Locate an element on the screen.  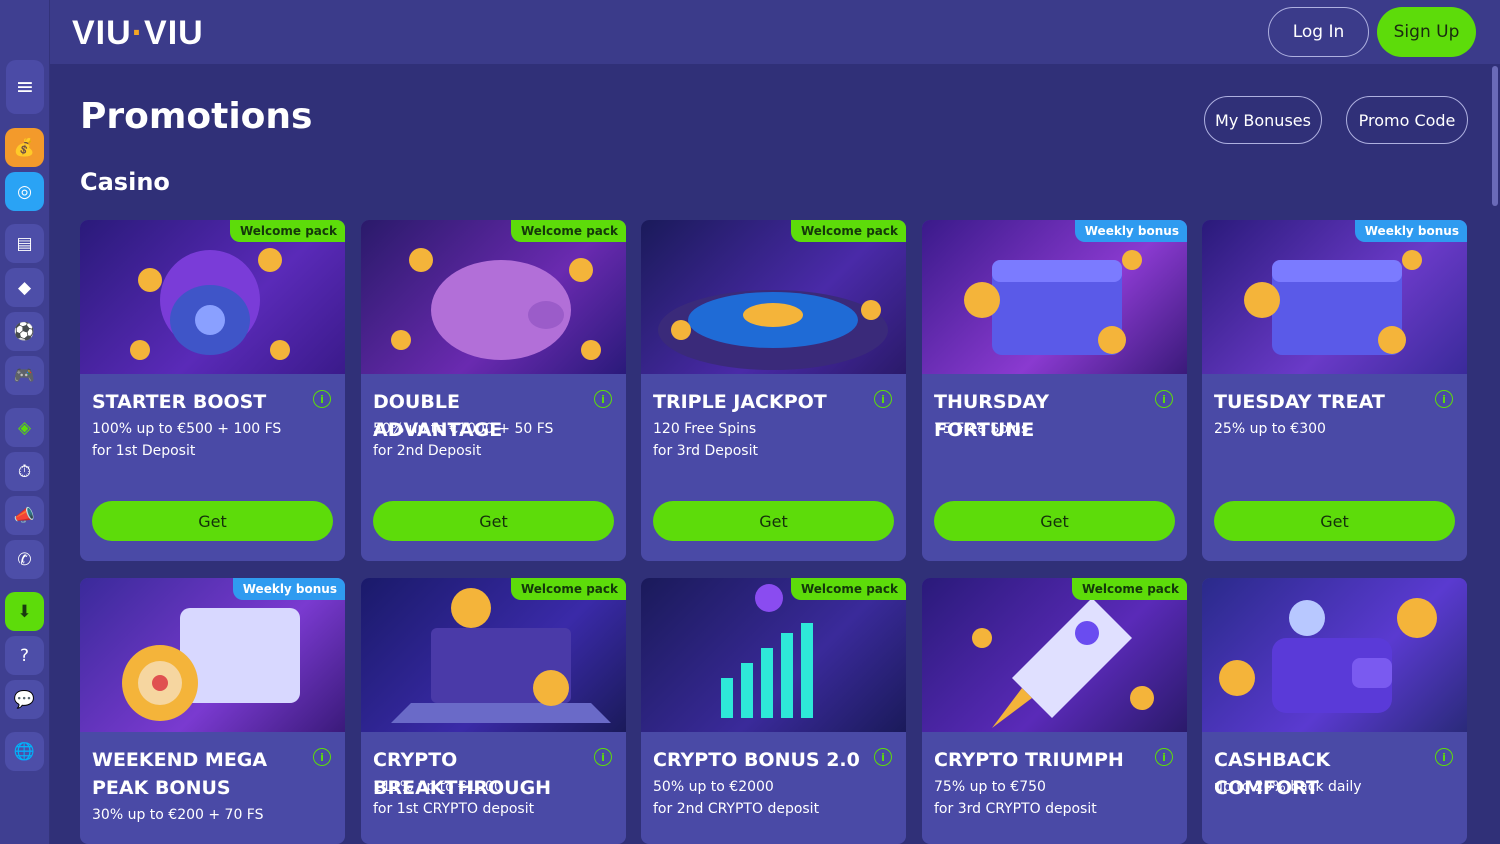
login-button: Log In is located at coordinates (1318, 32).